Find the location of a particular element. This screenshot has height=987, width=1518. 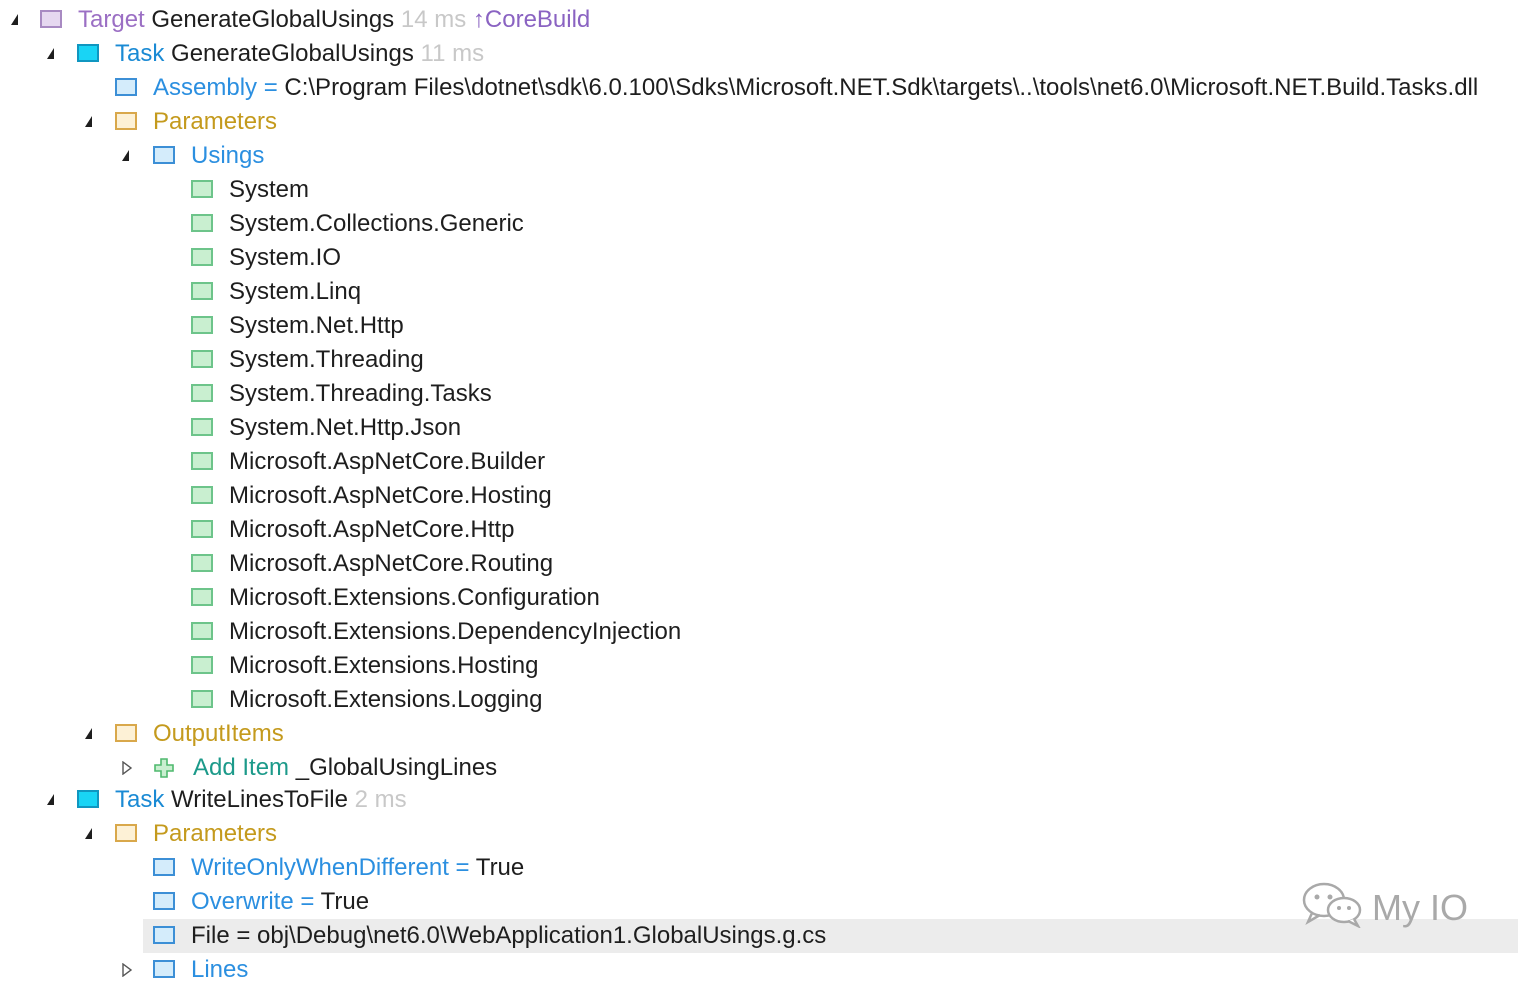

node-label: OutputItems is located at coordinates (218, 733).